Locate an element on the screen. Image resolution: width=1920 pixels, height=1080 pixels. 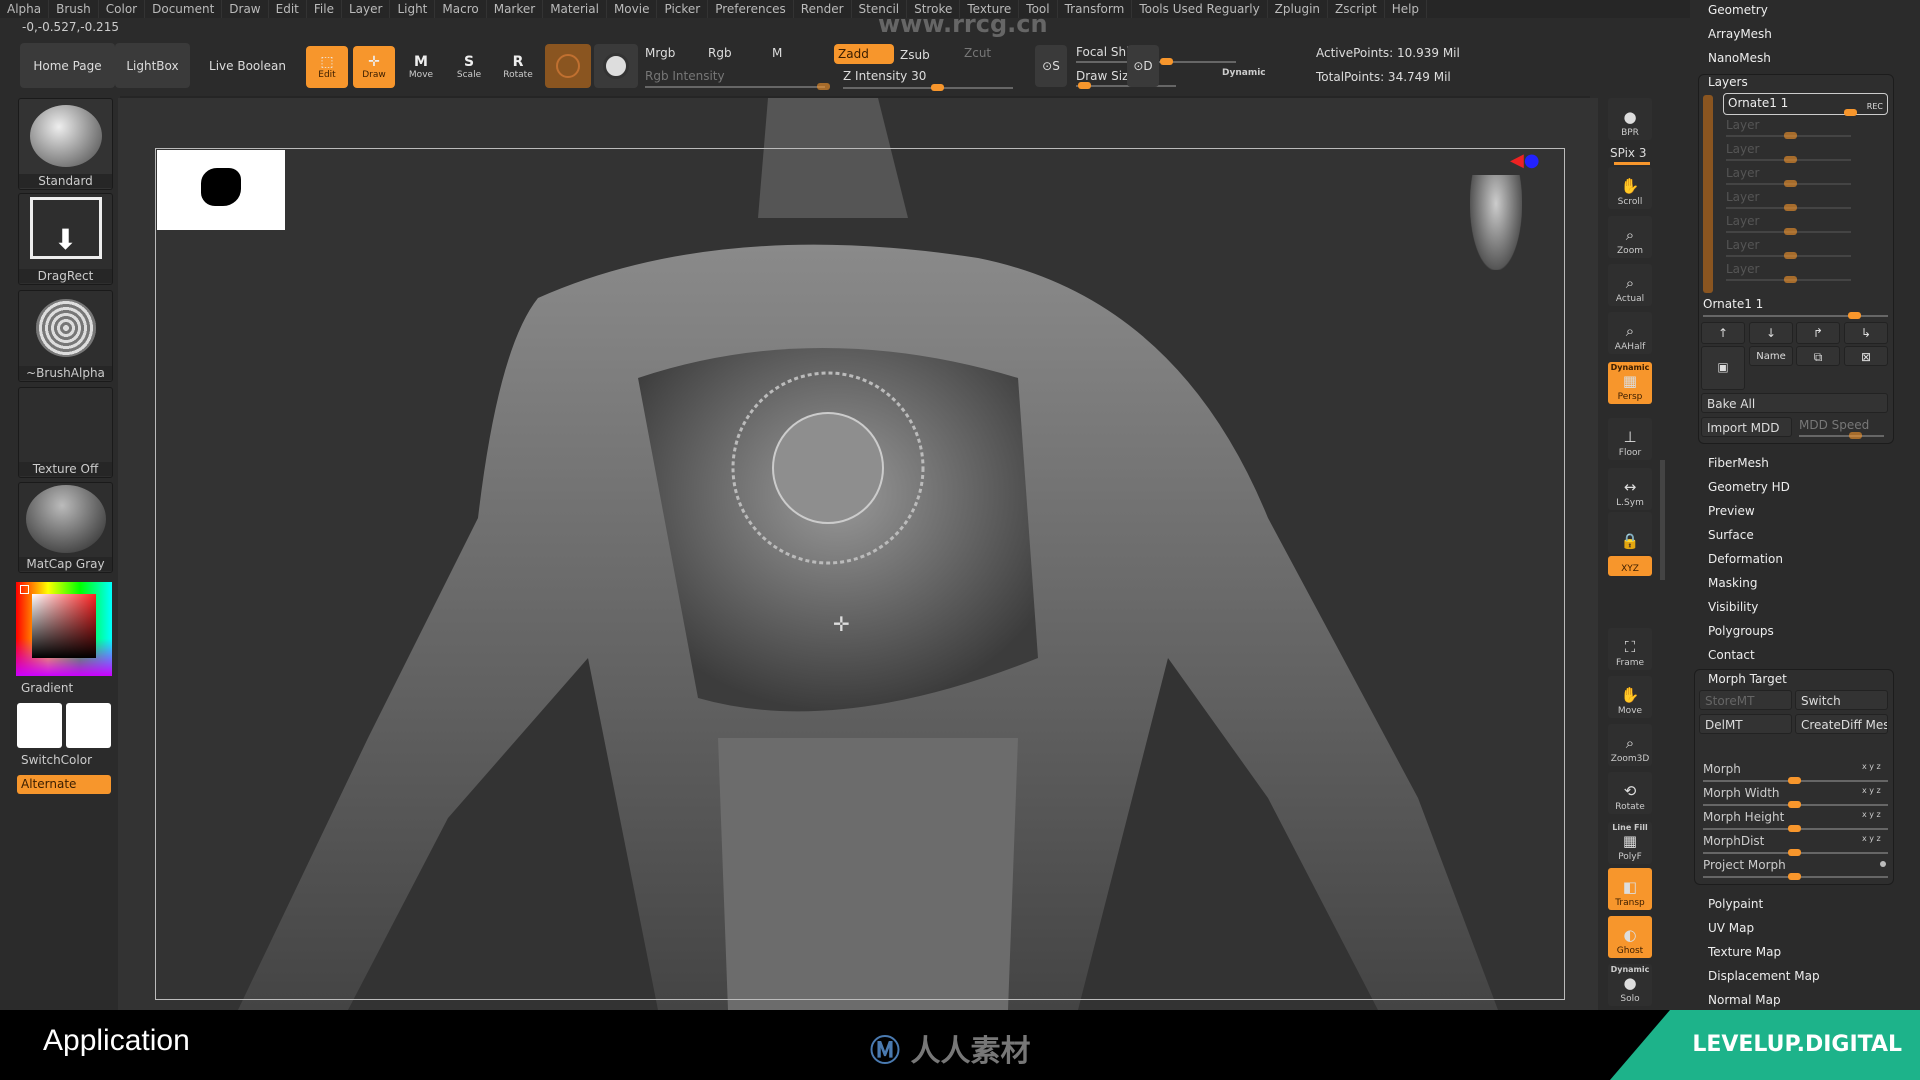
move-layer-down-button: ↓ is located at coordinates (1771, 333).